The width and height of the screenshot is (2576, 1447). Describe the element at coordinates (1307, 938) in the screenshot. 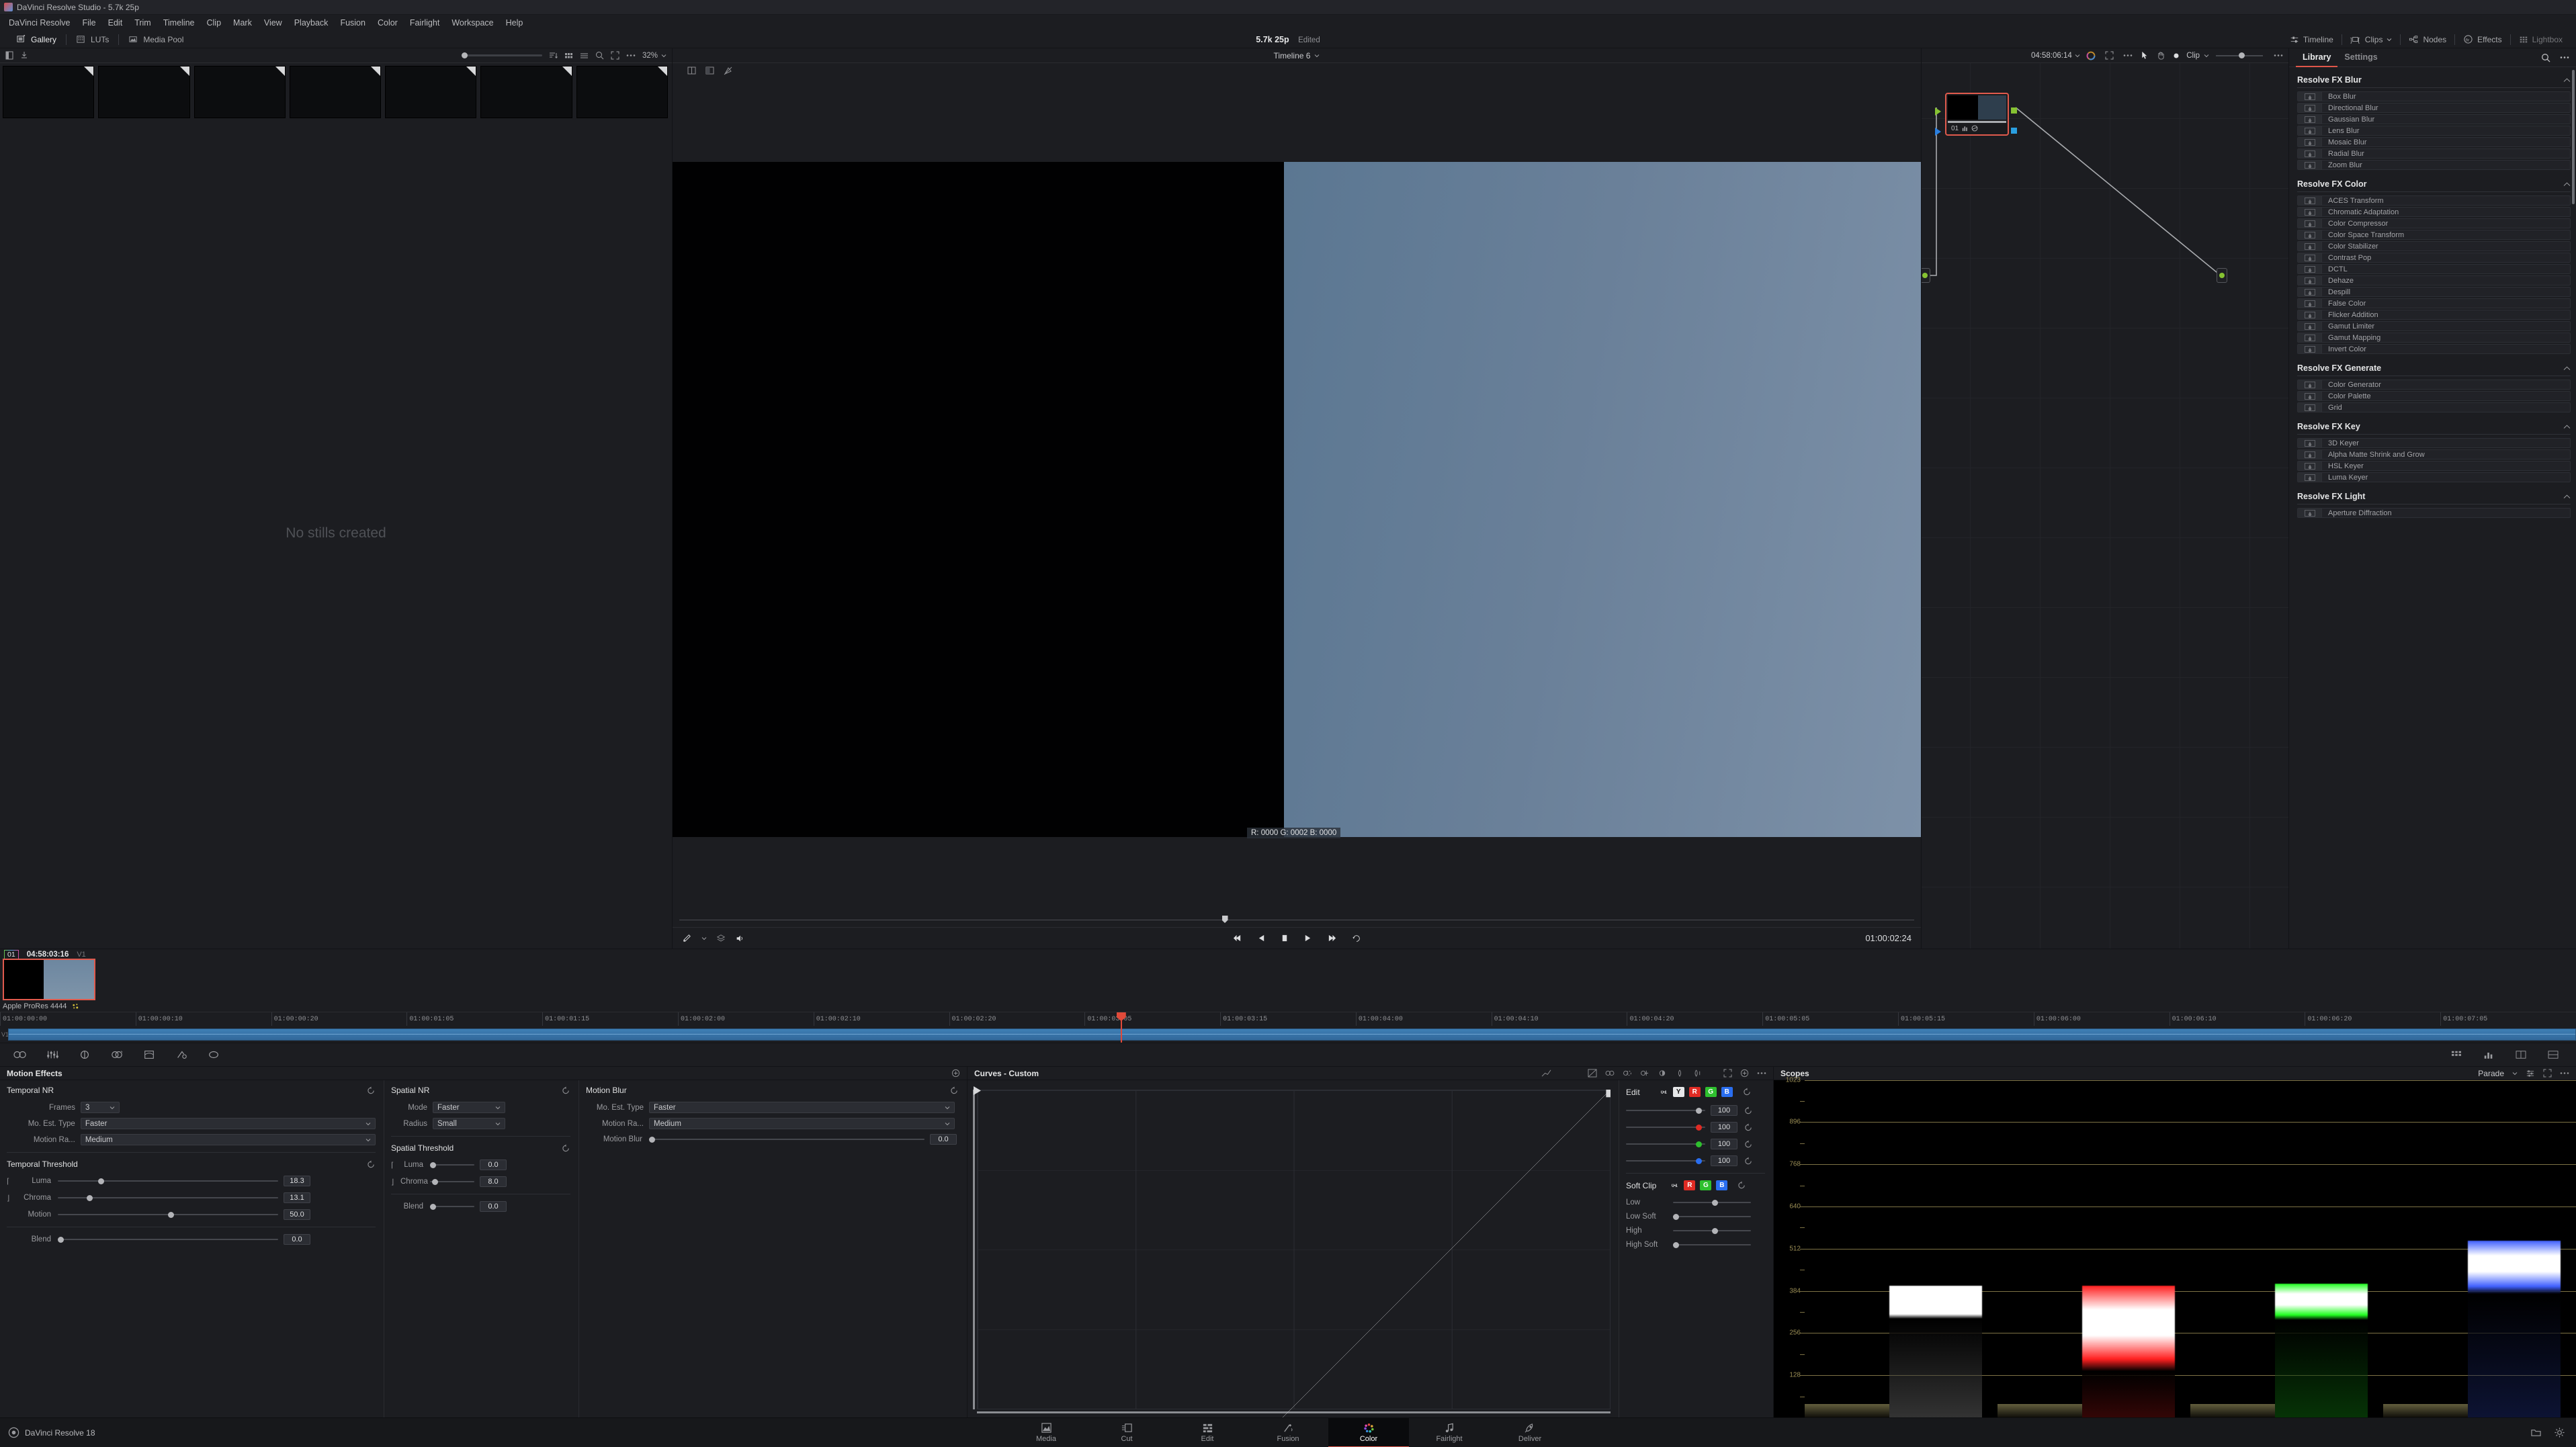

I see `play-forward-icon` at that location.